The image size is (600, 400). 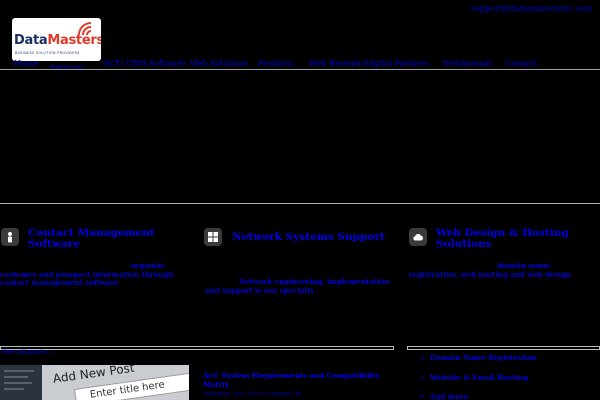 What do you see at coordinates (197, 348) in the screenshot?
I see `section-bar-posts` at bounding box center [197, 348].